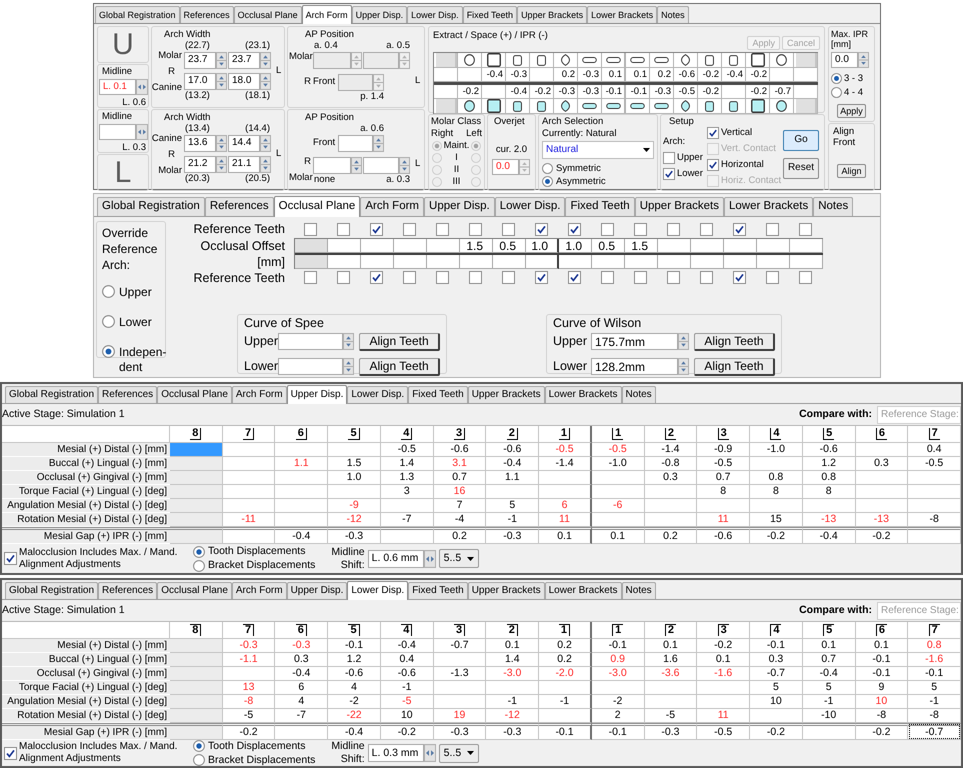 The width and height of the screenshot is (963, 768). Describe the element at coordinates (137, 14) in the screenshot. I see `tab: Global Registration` at that location.